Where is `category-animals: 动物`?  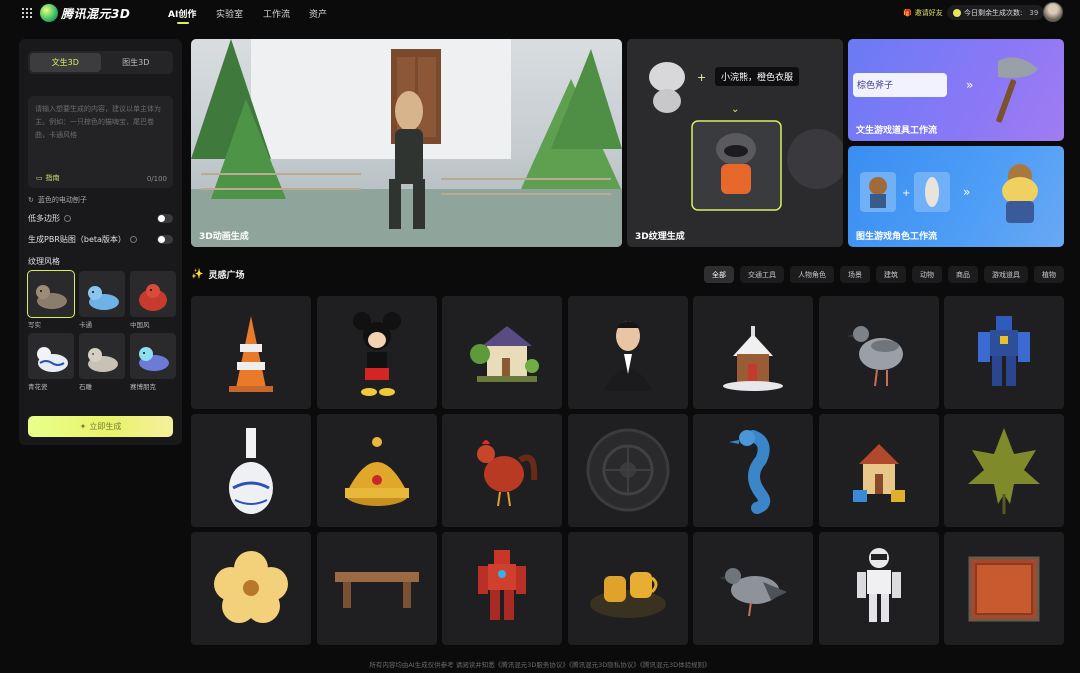 category-animals: 动物 is located at coordinates (927, 274).